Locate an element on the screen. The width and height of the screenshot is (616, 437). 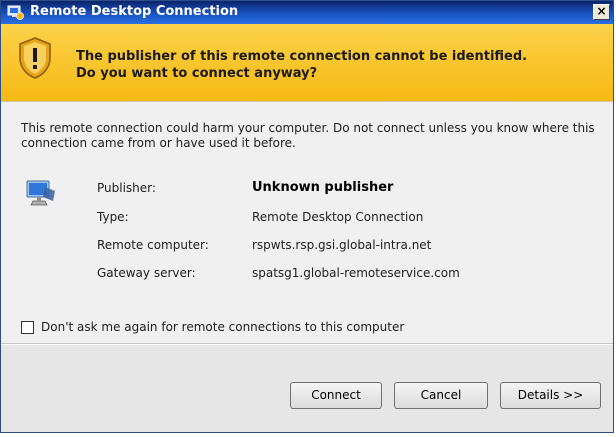
remote-desktop-icon is located at coordinates (15, 12).